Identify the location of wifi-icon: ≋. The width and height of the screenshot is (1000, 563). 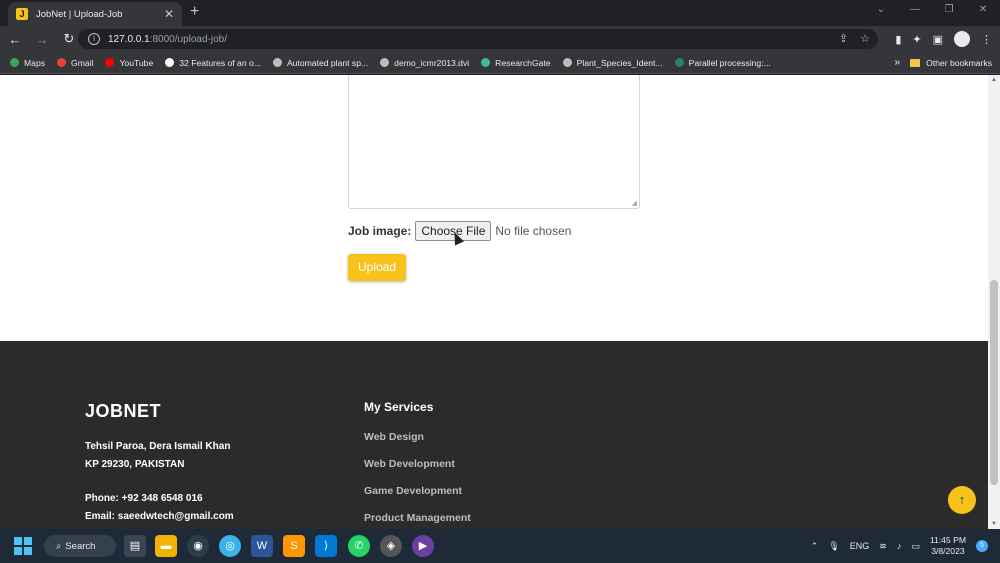
(883, 546).